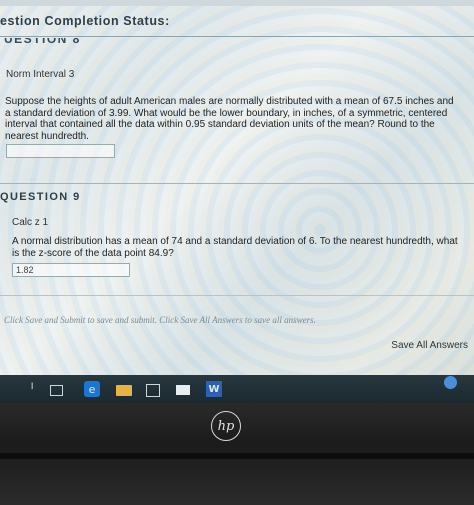 The width and height of the screenshot is (474, 505). What do you see at coordinates (30, 222) in the screenshot?
I see `question-9-sublabel: Calc z 1` at bounding box center [30, 222].